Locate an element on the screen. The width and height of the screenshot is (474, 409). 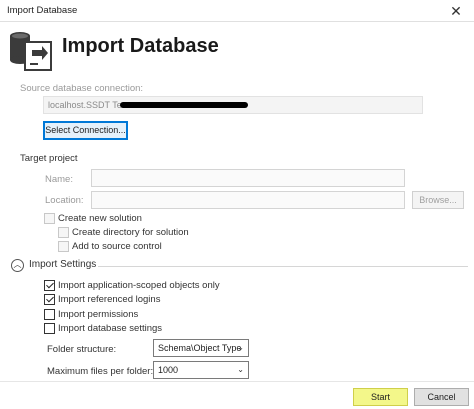
create-directory-label: Create directory for solution is located at coordinates (130, 232).